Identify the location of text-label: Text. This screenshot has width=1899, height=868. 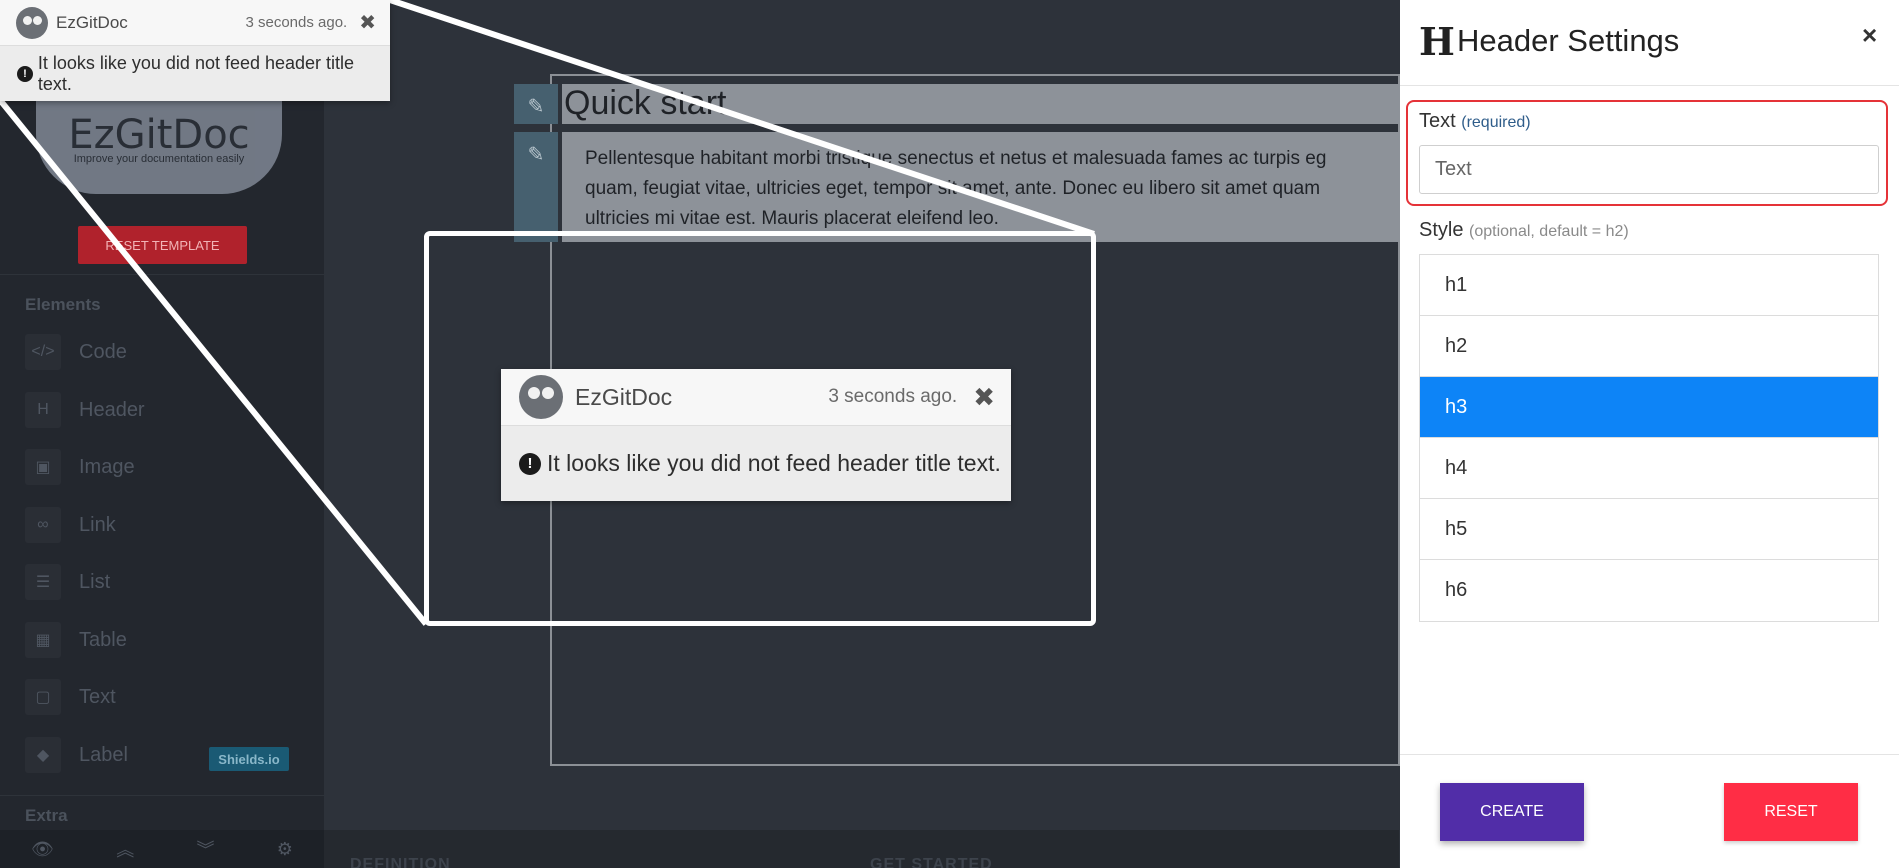
(1437, 121).